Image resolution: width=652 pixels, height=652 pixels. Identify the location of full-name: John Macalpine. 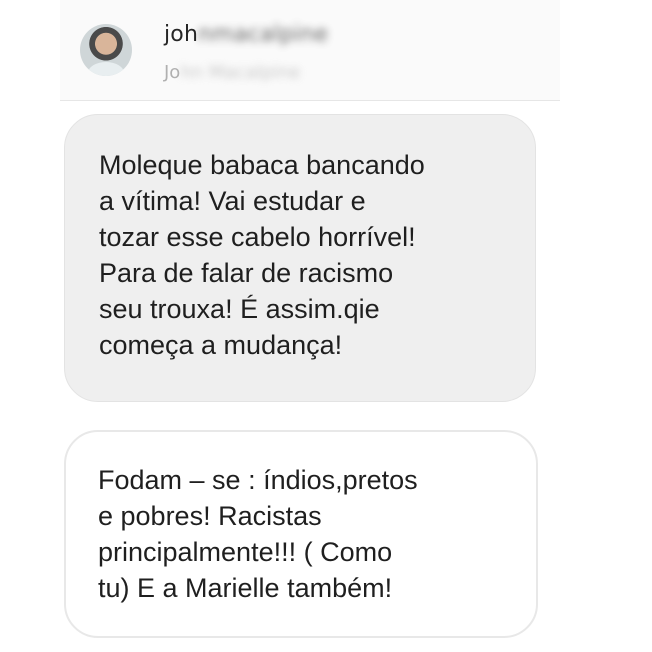
(232, 72).